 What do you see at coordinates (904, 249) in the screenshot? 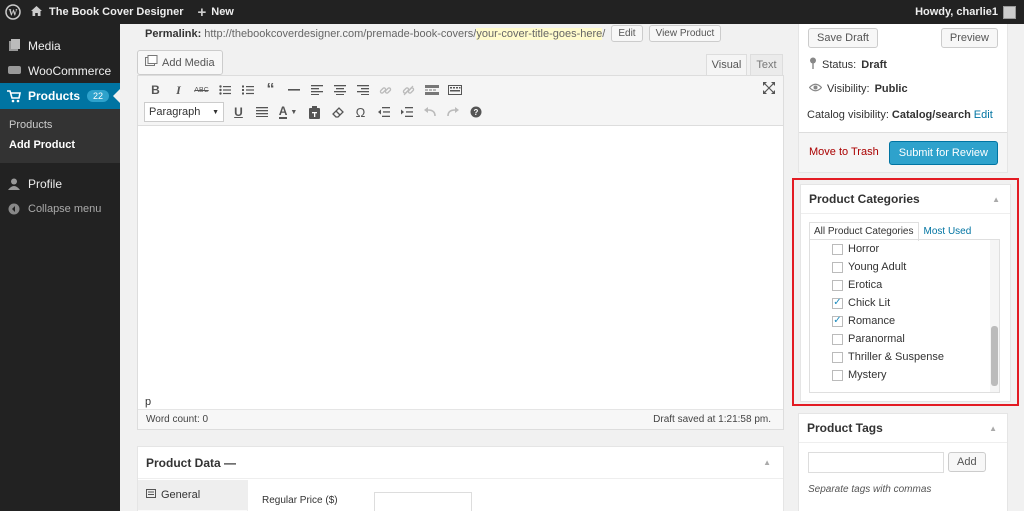
I see `list-item: Horror` at bounding box center [904, 249].